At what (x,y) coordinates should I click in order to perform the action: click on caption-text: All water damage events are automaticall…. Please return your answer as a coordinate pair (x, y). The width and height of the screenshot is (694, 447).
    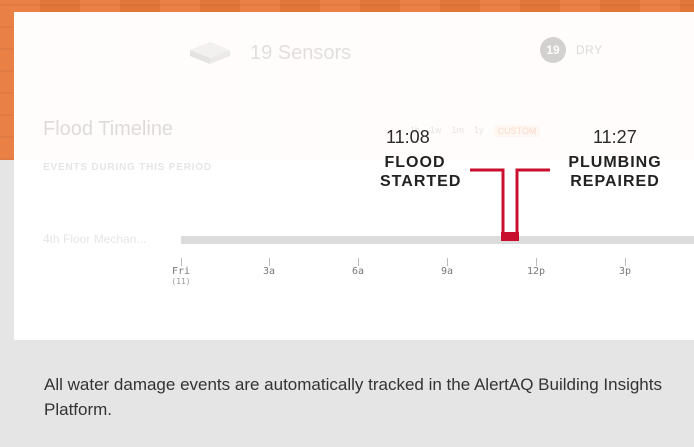
    Looking at the image, I should click on (353, 397).